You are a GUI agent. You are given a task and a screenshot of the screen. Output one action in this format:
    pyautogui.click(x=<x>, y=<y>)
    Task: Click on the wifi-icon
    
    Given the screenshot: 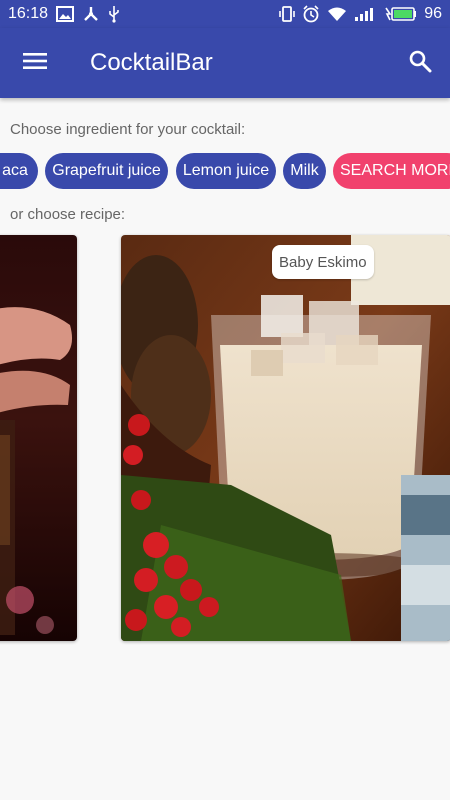 What is the action you would take?
    pyautogui.click(x=337, y=14)
    